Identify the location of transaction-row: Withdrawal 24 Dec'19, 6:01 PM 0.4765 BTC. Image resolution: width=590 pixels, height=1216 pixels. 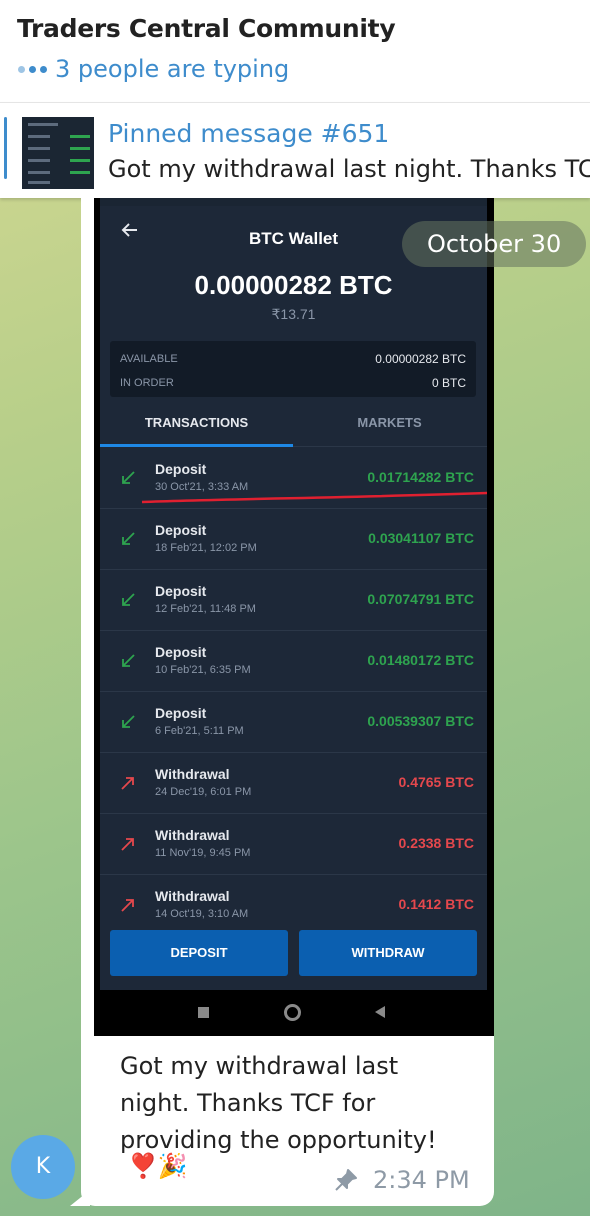
(293, 783).